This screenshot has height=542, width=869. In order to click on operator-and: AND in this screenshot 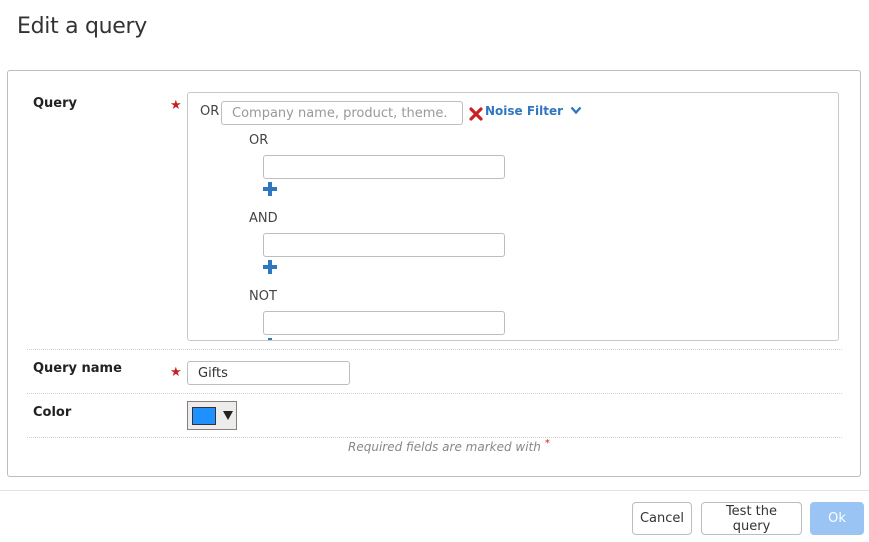, I will do `click(263, 218)`.